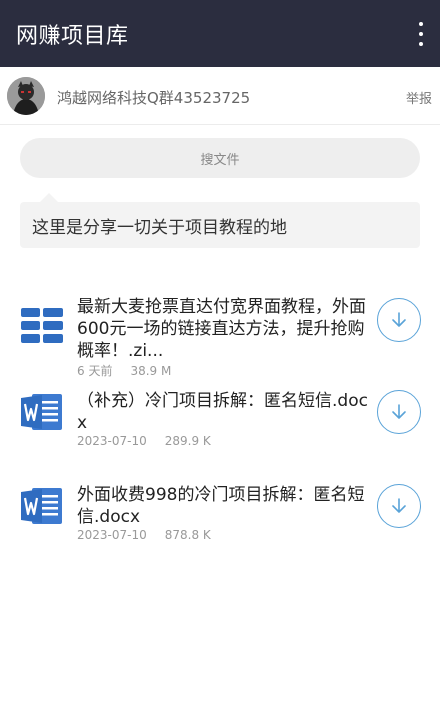 This screenshot has width=440, height=720. I want to click on file-meta: 6 天前 38.9 M, so click(124, 370).